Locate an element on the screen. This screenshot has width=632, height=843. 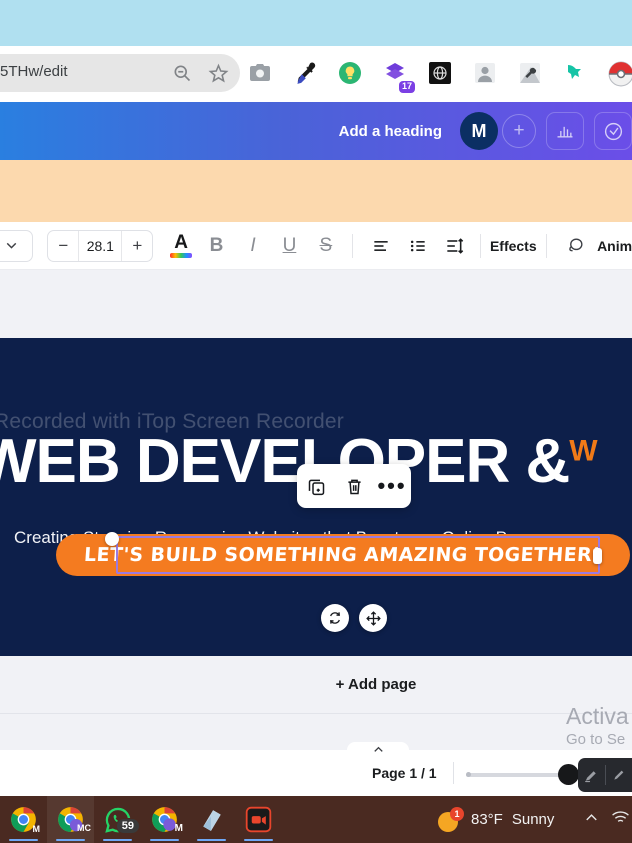
peach-band is located at coordinates (316, 191).